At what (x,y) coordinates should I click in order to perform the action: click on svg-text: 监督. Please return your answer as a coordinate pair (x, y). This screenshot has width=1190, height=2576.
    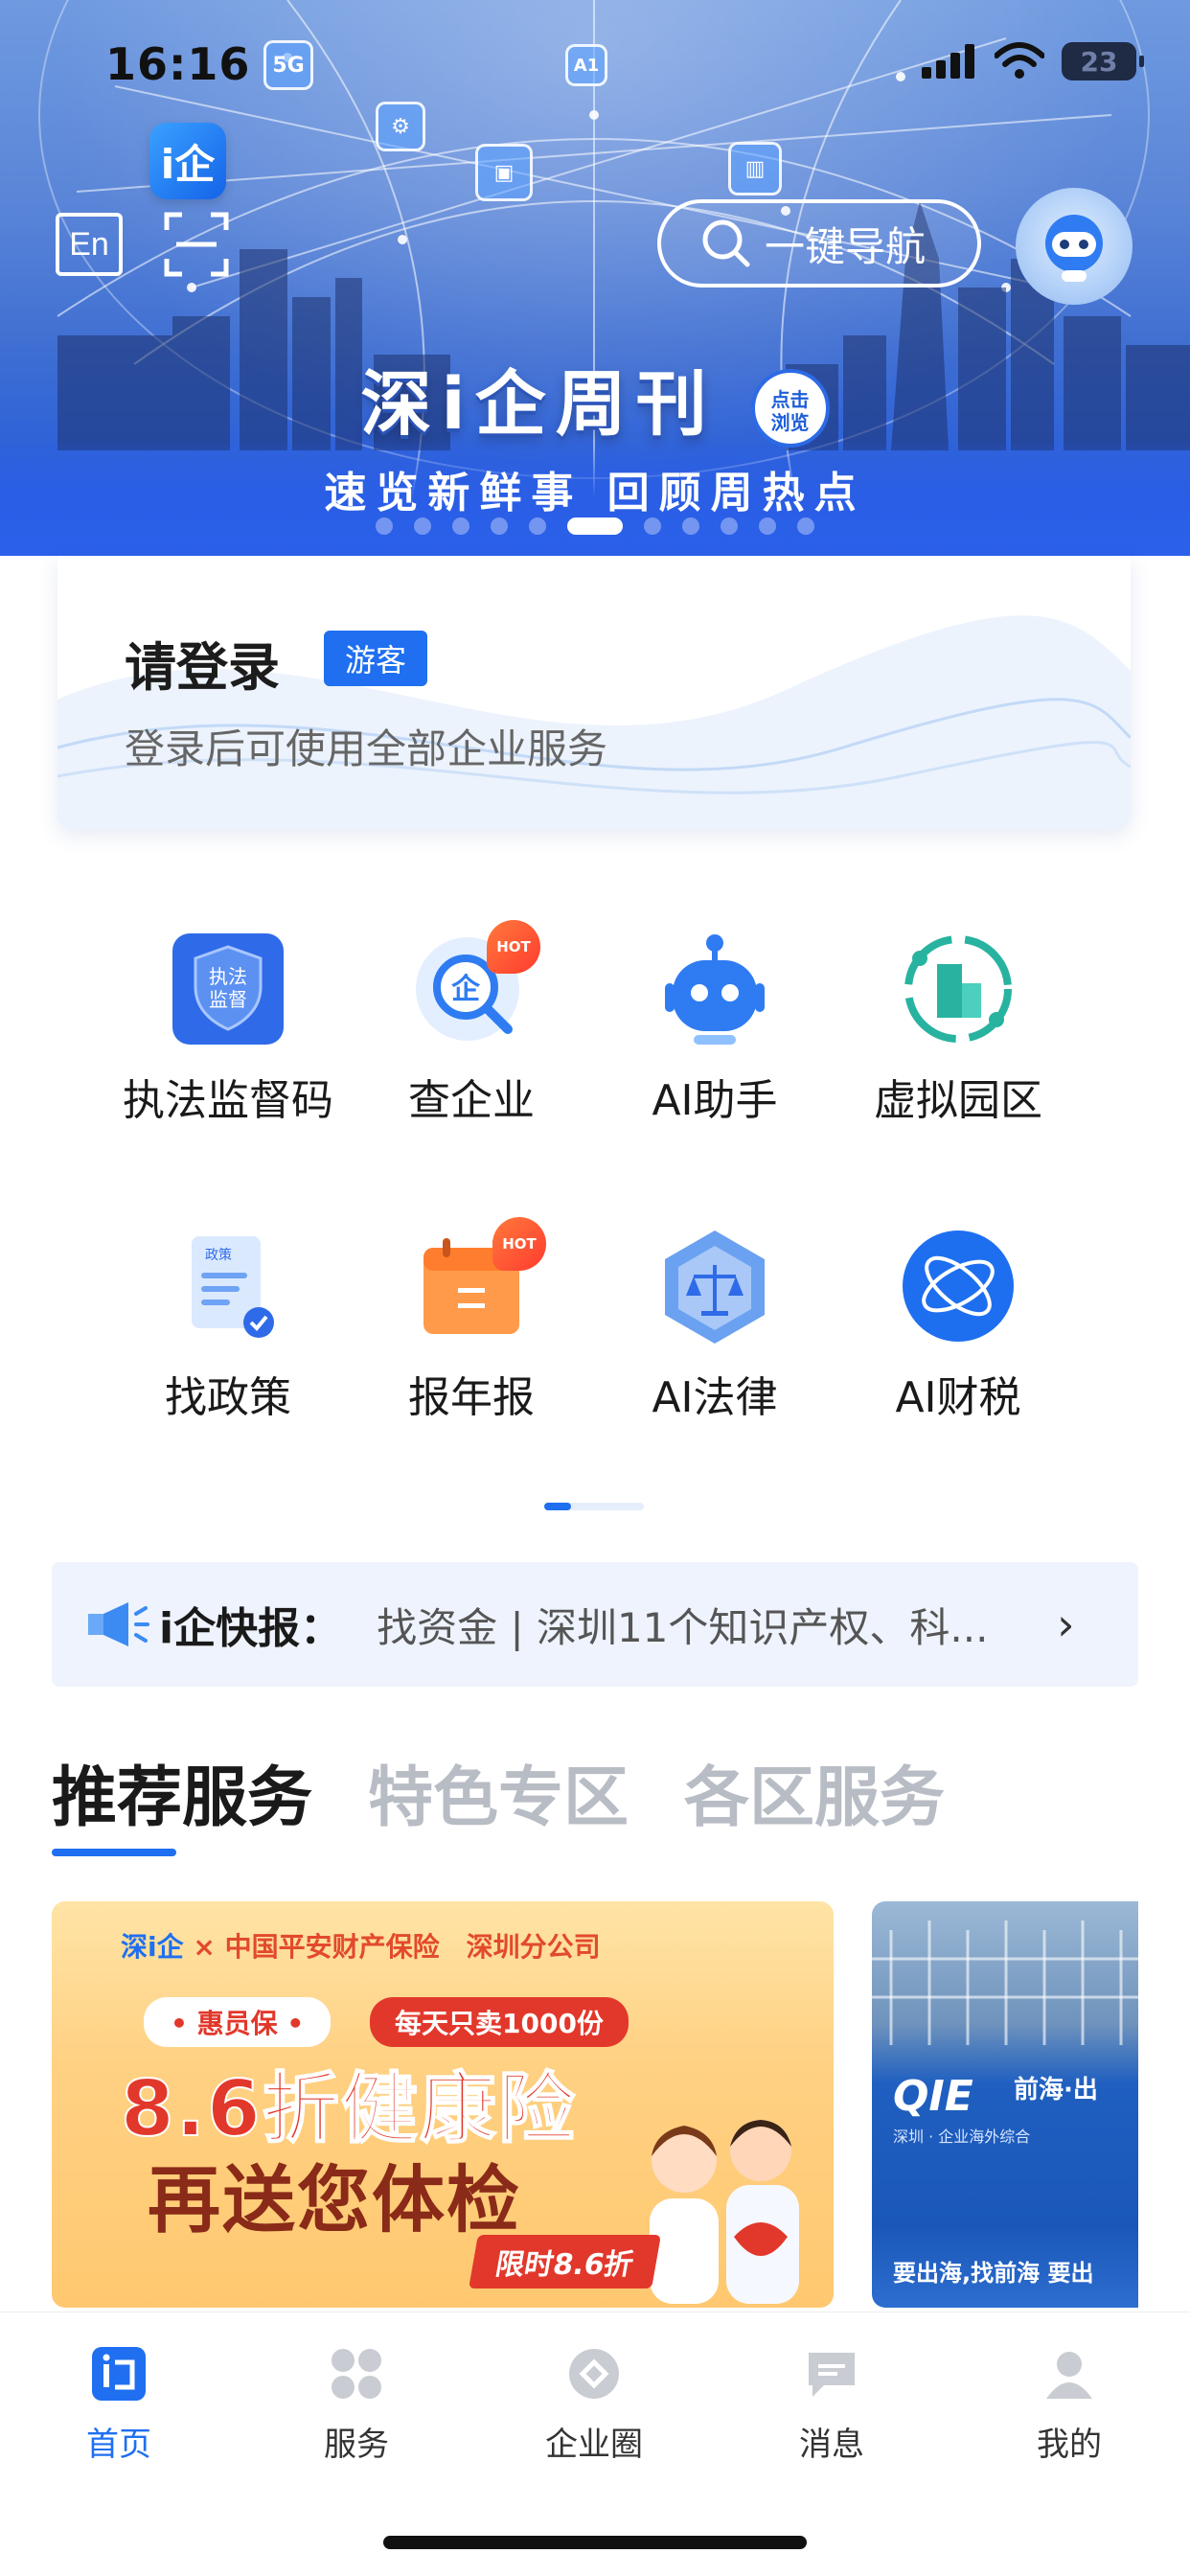
    Looking at the image, I should click on (228, 1000).